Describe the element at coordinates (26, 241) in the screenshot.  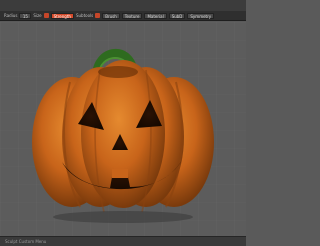
I see `status-text: Sculpt Custom Menu` at that location.